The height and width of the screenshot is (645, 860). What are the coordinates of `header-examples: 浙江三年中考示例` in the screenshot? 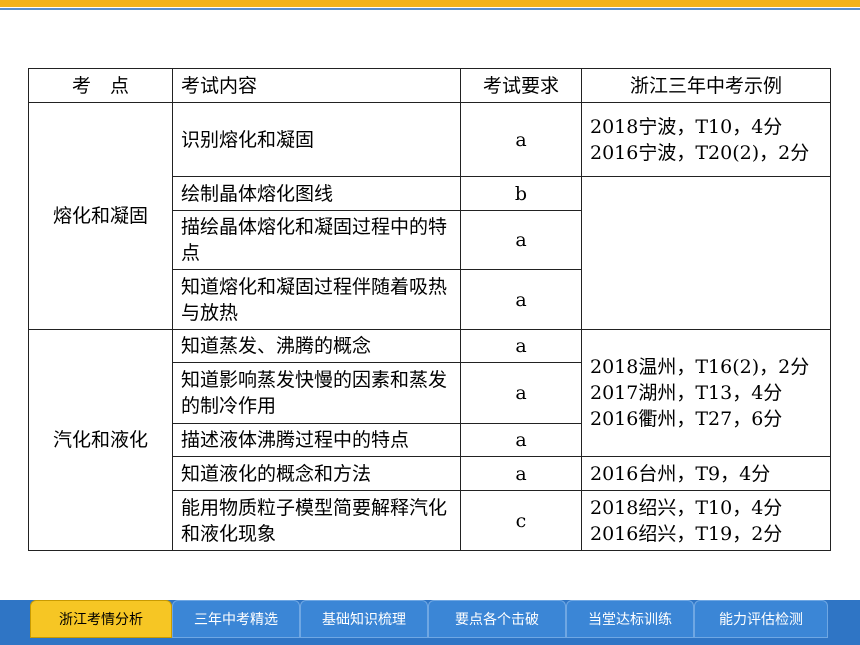 It's located at (706, 85).